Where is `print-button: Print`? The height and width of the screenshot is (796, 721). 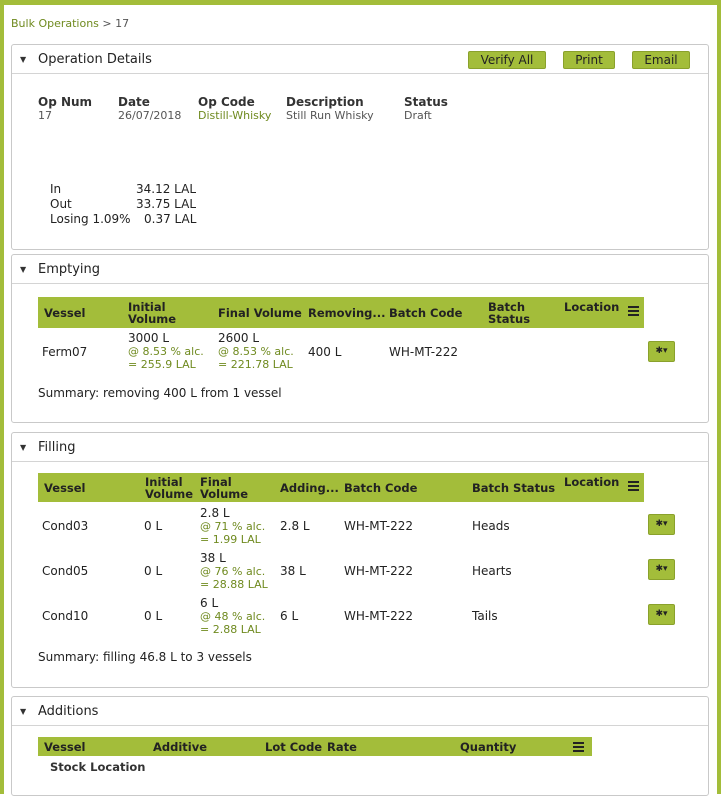
print-button: Print is located at coordinates (589, 60).